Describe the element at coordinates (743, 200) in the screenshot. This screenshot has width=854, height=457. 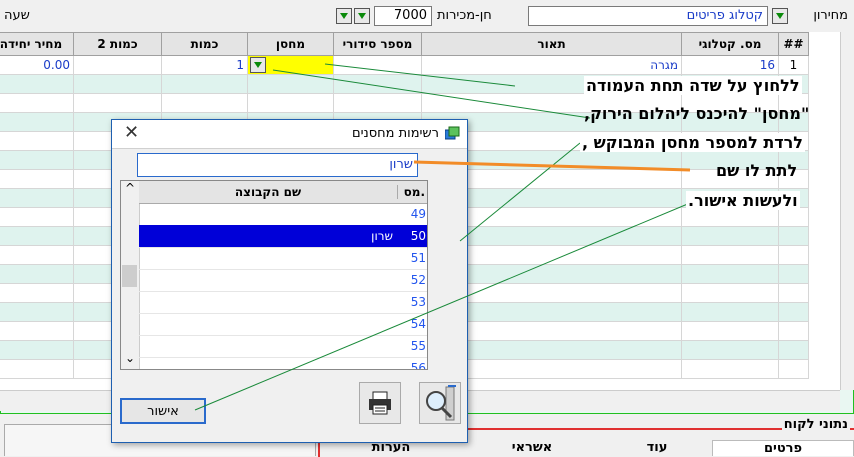
I see `note-line-5: ולעשות אישור.` at that location.